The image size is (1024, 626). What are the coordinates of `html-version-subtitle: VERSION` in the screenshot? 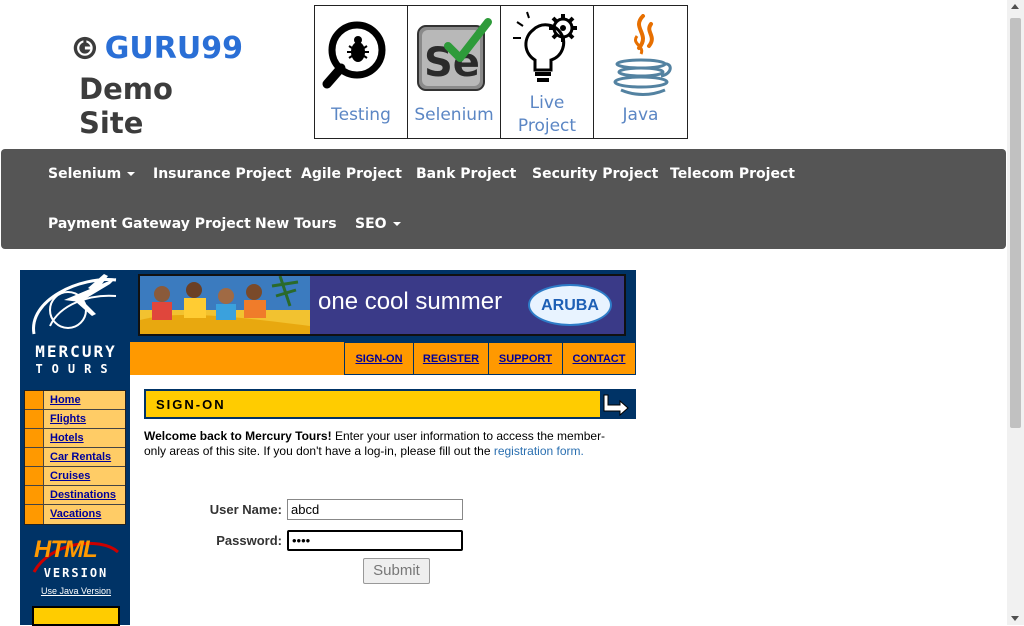 It's located at (76, 573).